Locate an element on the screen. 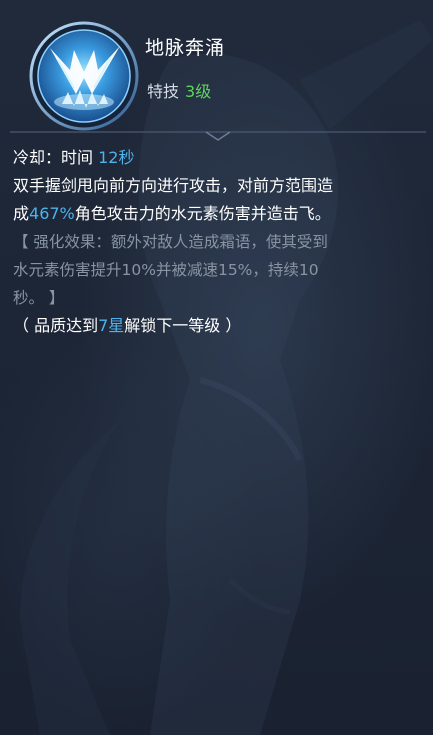  unlock-suffix: 解锁下一等级 ） is located at coordinates (183, 325).